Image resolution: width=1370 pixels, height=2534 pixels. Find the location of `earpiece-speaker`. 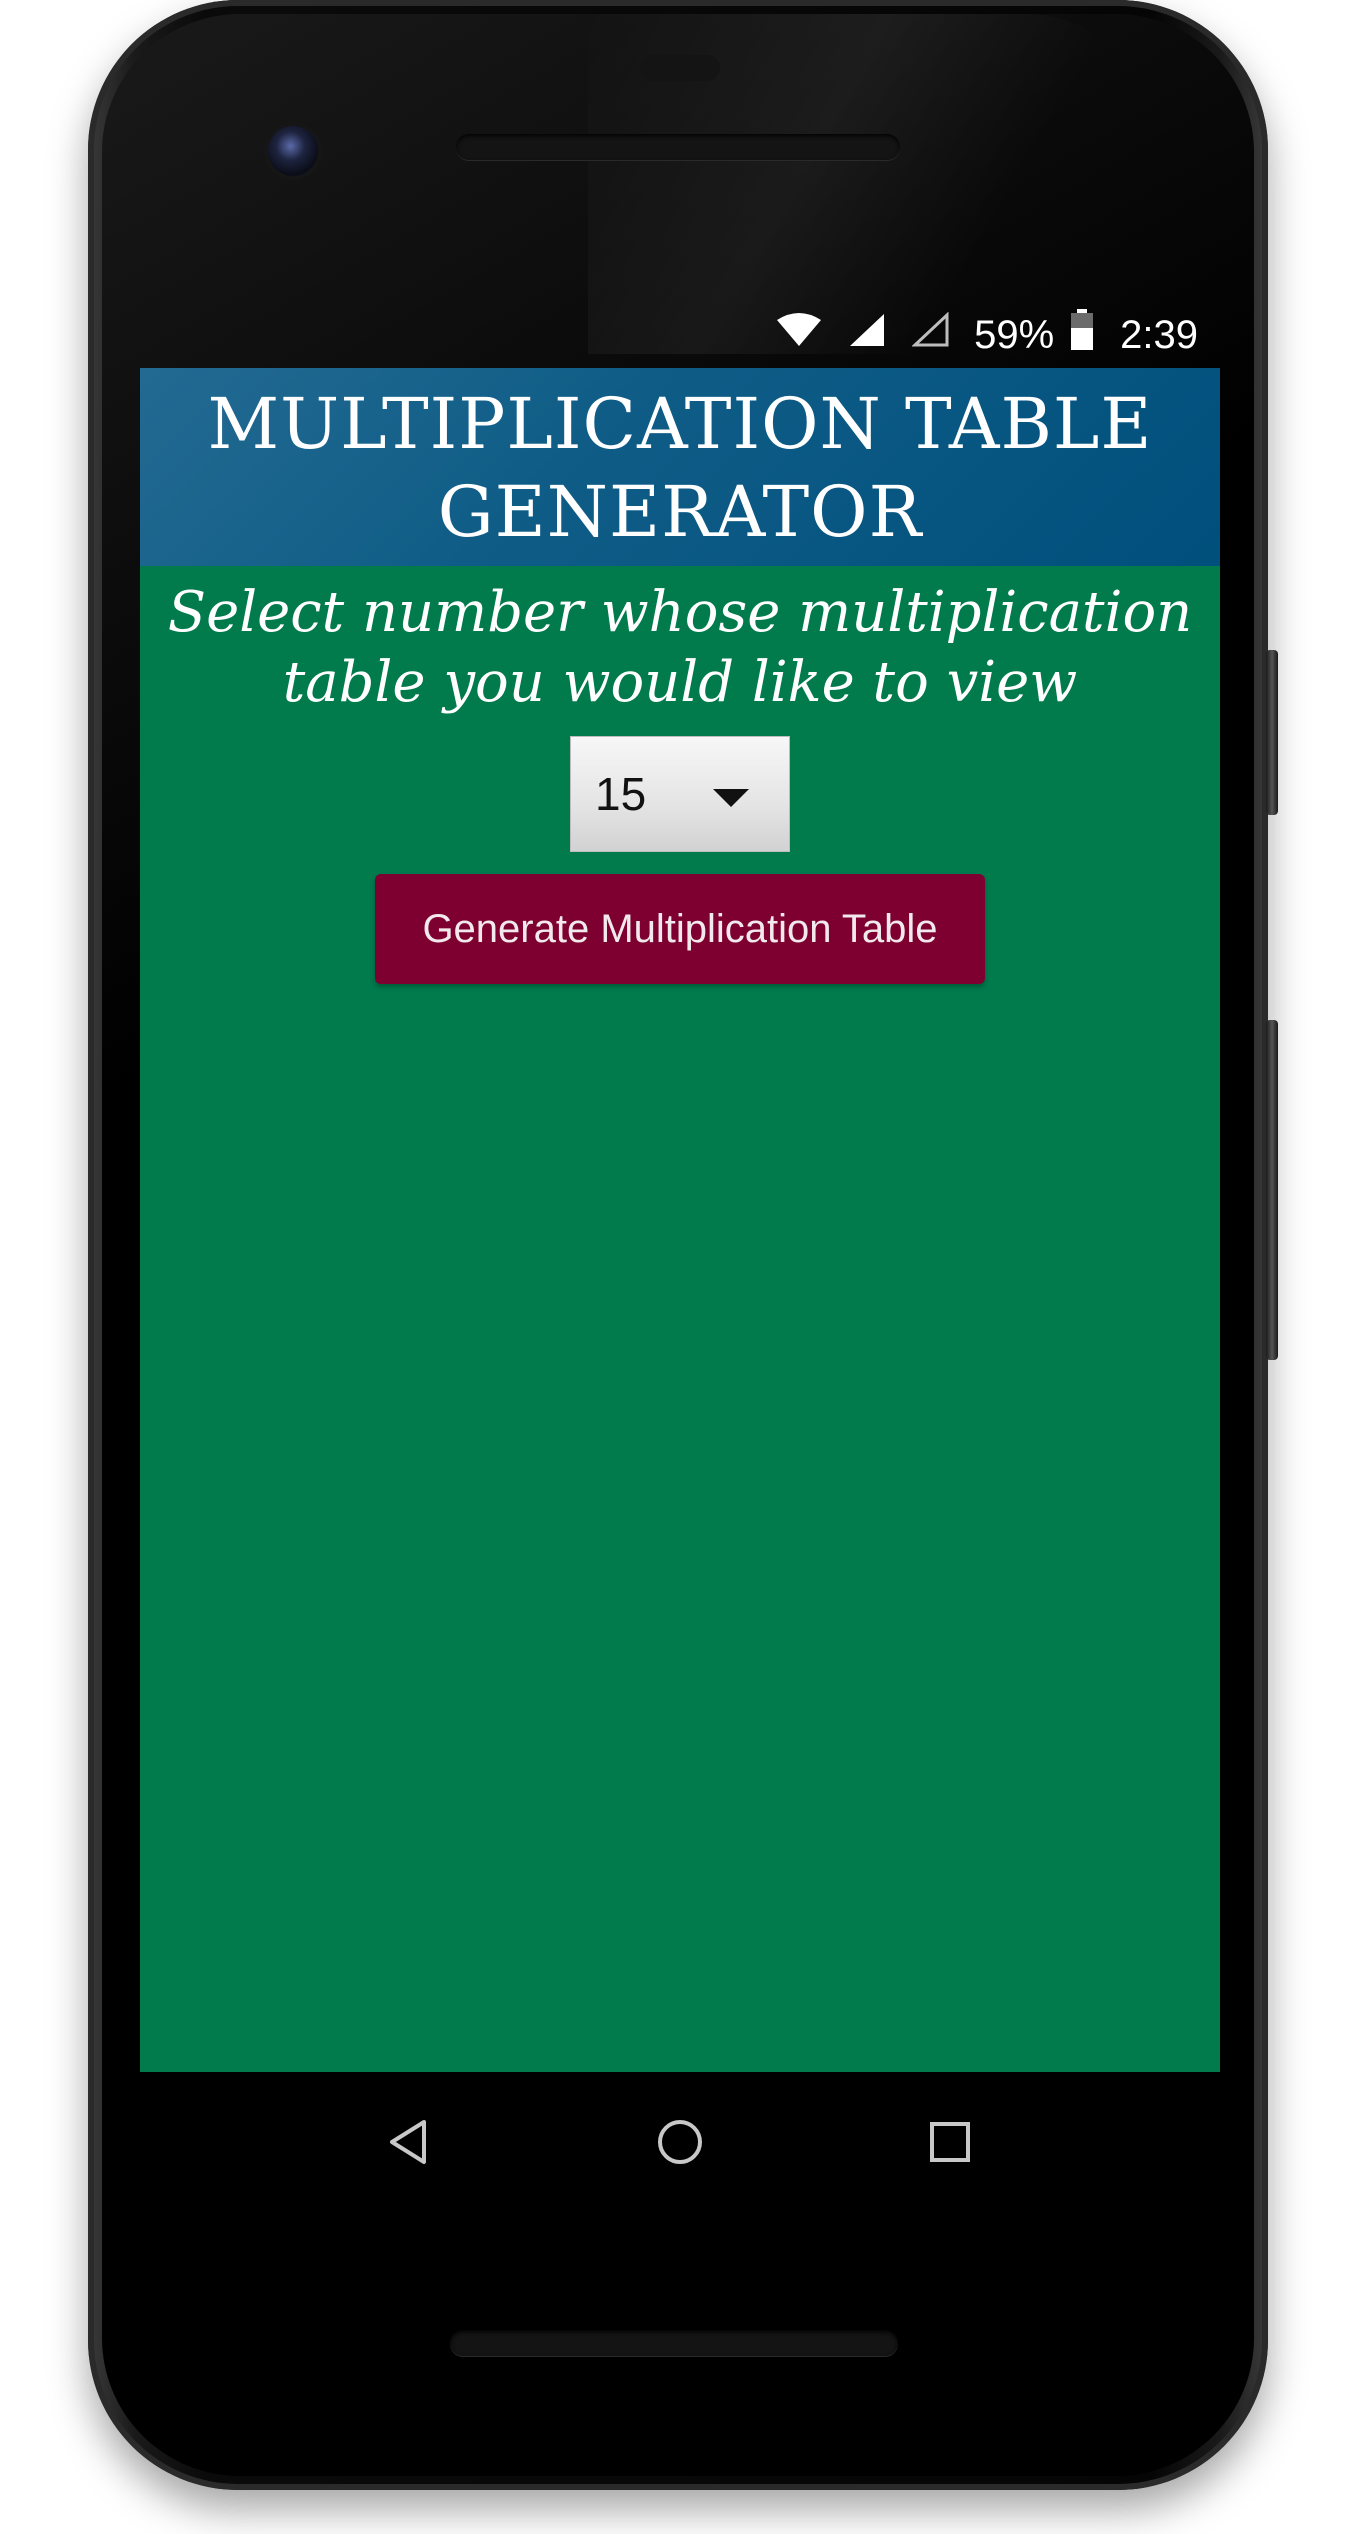

earpiece-speaker is located at coordinates (678, 147).